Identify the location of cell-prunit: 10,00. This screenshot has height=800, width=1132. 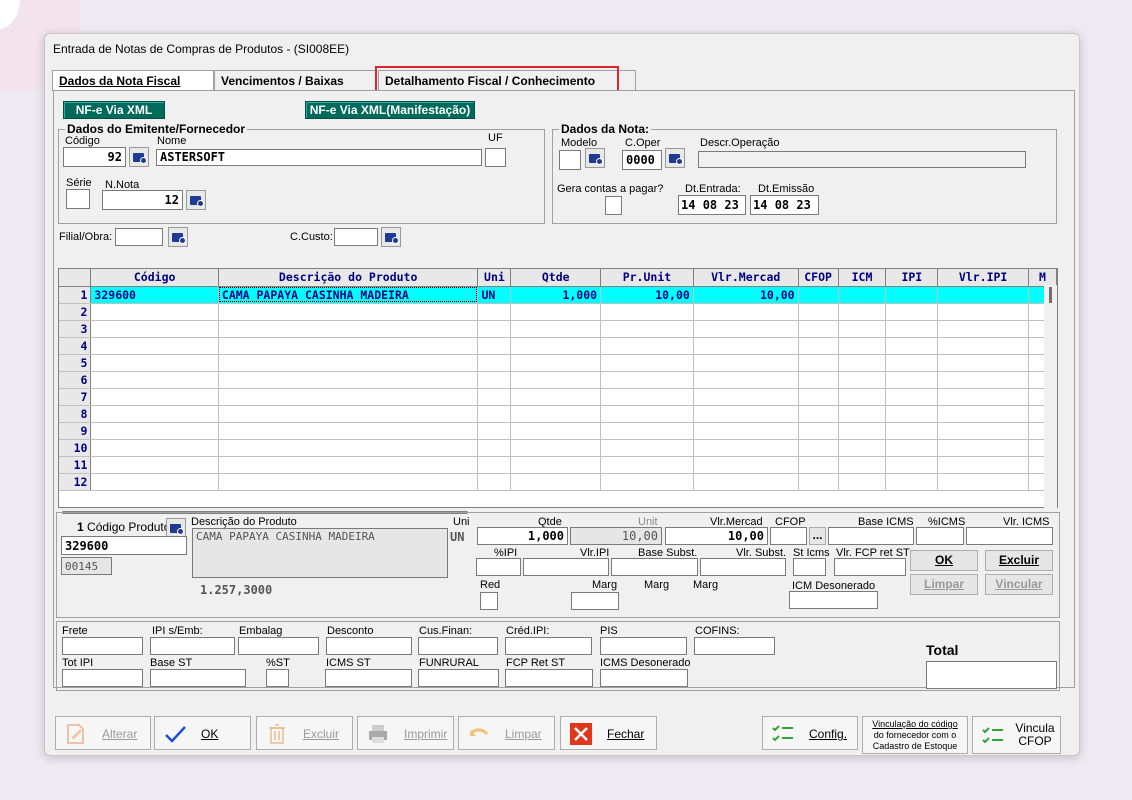
(647, 295).